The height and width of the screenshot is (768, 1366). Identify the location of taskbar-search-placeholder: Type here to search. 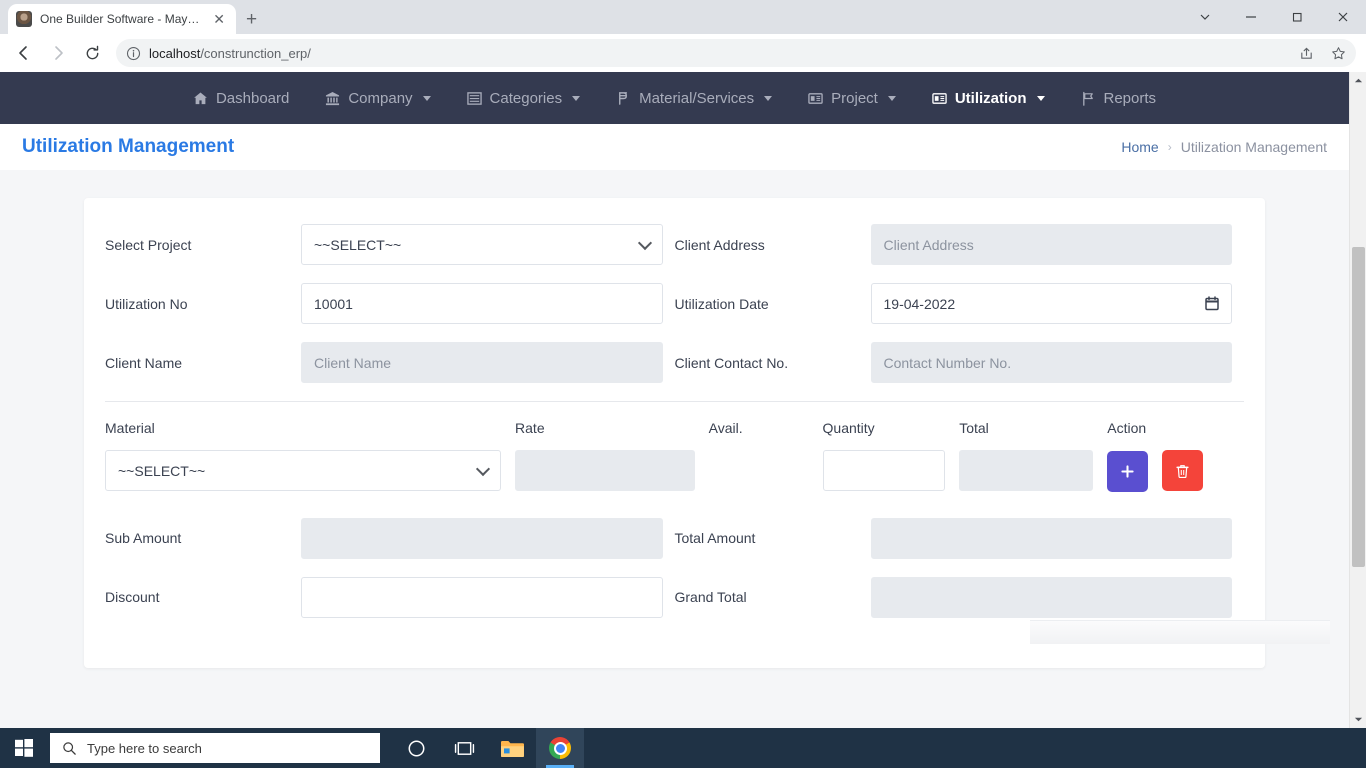
(144, 748).